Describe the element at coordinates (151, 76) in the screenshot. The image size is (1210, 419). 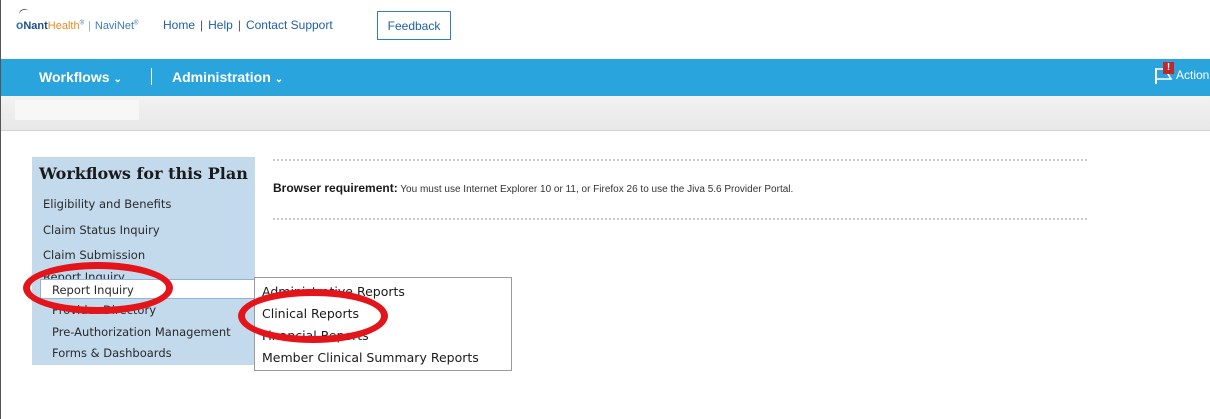
I see `nav-divider` at that location.